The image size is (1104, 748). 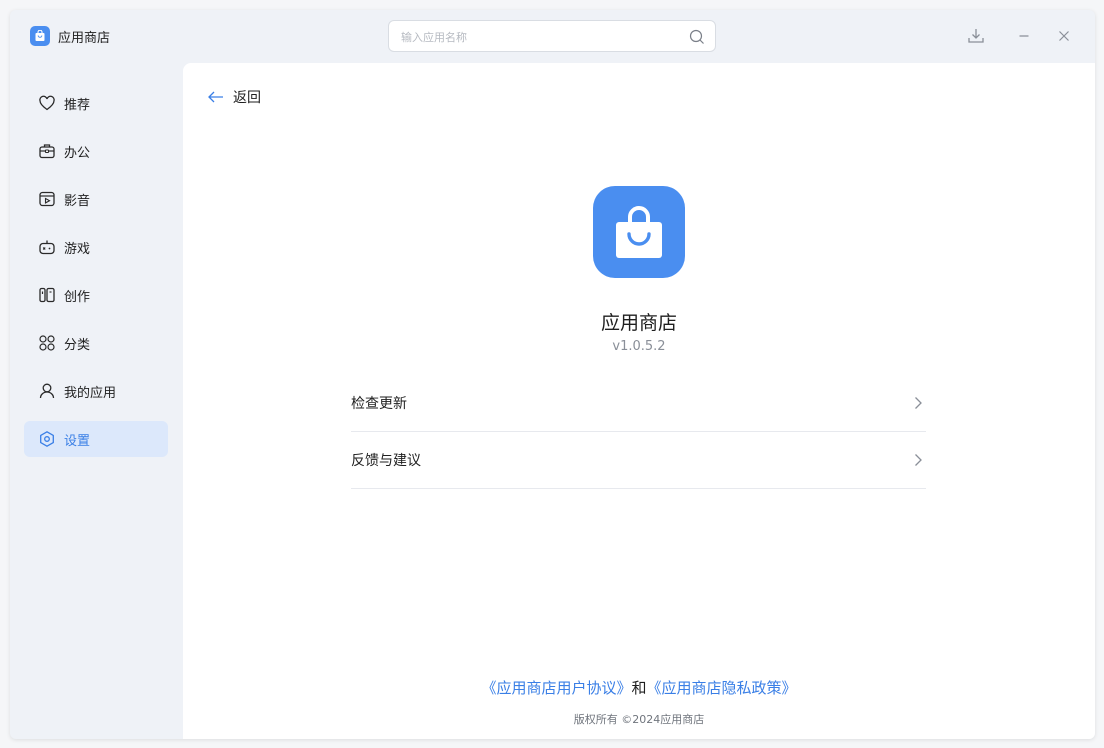 I want to click on grid-icon, so click(x=47, y=343).